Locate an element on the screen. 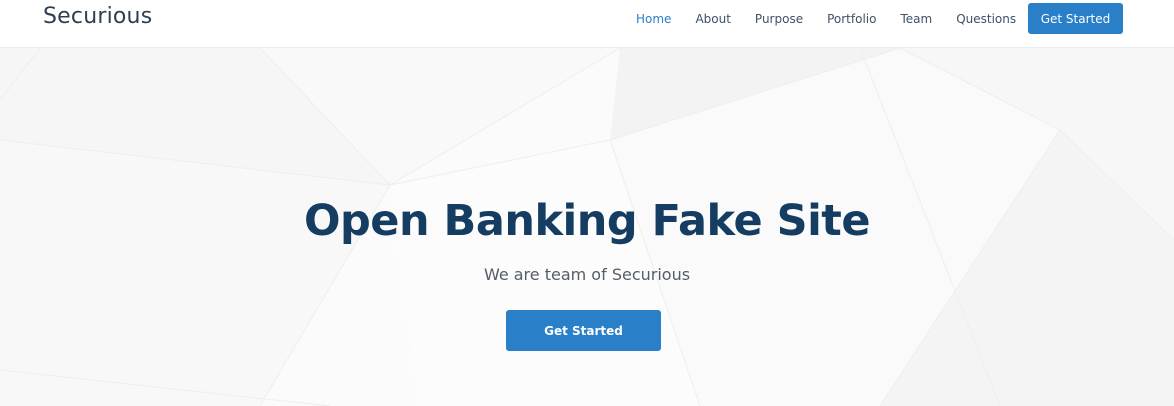  nav-link-team: Team is located at coordinates (916, 19).